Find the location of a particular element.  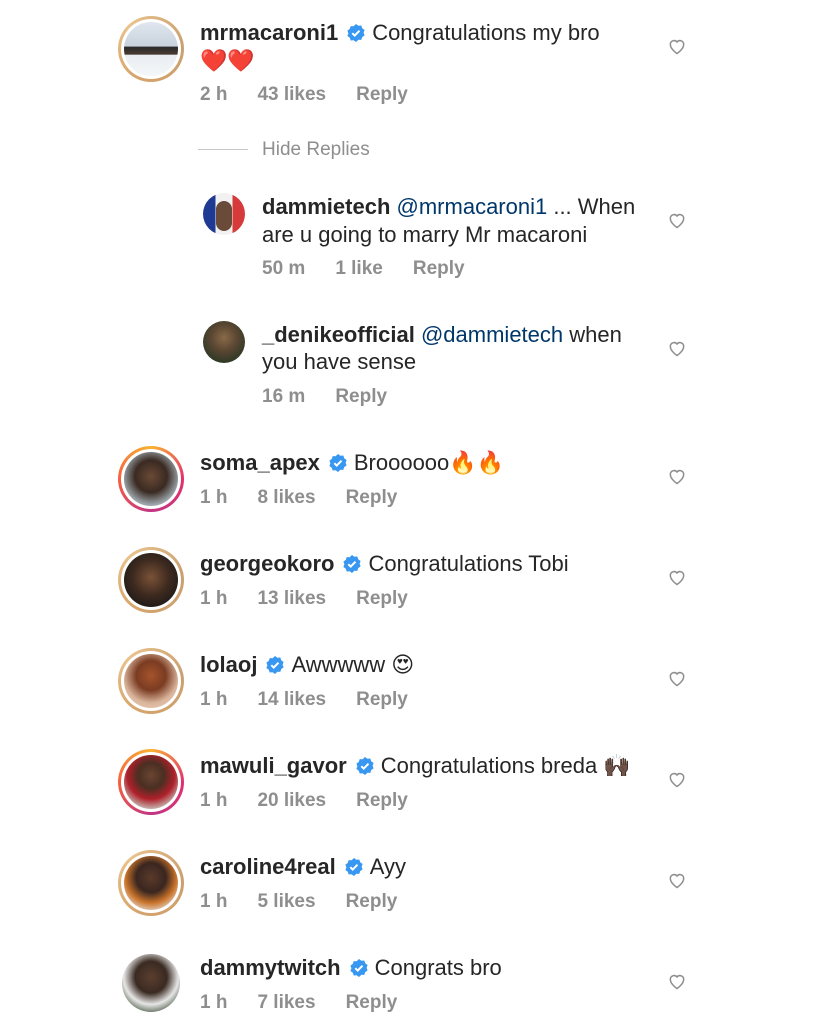

comment-emoji: 😍 is located at coordinates (403, 664).